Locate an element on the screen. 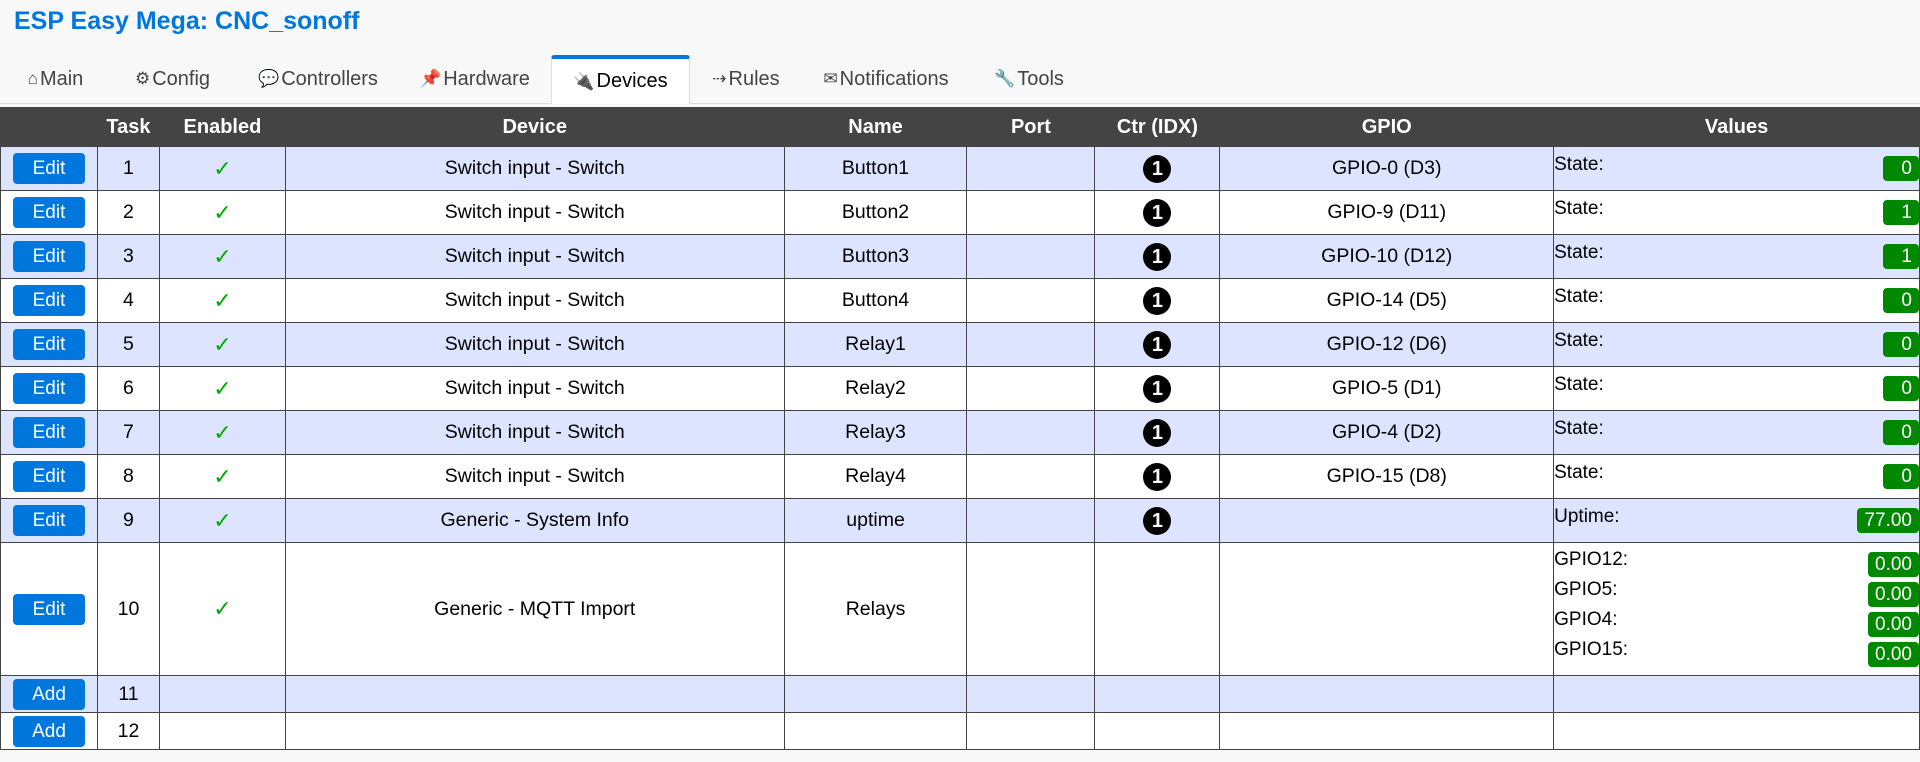 The image size is (1920, 762). cell-name: Button3 is located at coordinates (875, 256).